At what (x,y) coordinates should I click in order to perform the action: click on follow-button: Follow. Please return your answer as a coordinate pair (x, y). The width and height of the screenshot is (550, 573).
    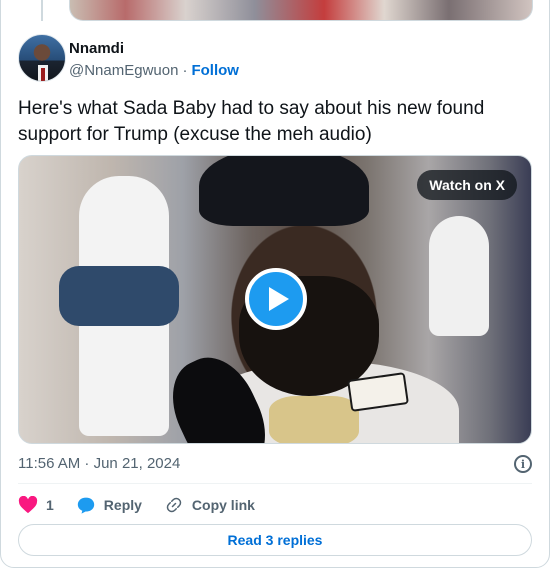
    Looking at the image, I should click on (215, 70).